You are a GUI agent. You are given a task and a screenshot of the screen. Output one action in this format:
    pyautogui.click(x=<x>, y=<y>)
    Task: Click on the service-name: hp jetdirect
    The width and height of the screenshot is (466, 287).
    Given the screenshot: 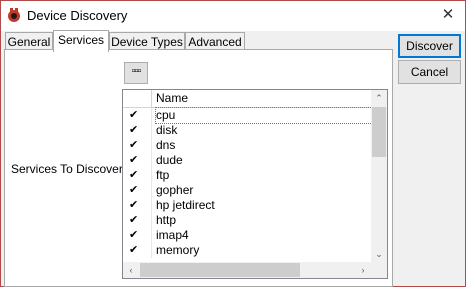 What is the action you would take?
    pyautogui.click(x=185, y=205)
    